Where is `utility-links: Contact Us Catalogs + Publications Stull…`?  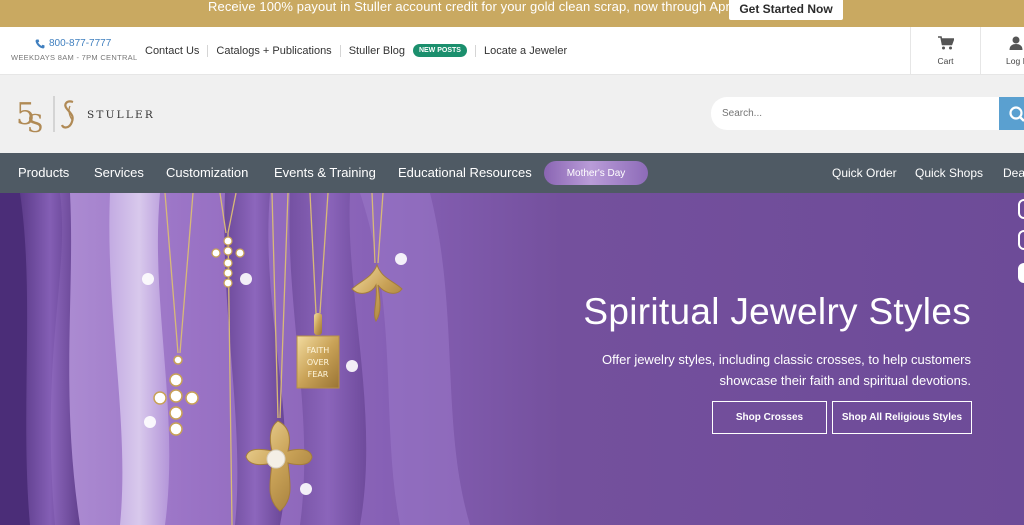
utility-links: Contact Us Catalogs + Publications Stull… is located at coordinates (360, 50).